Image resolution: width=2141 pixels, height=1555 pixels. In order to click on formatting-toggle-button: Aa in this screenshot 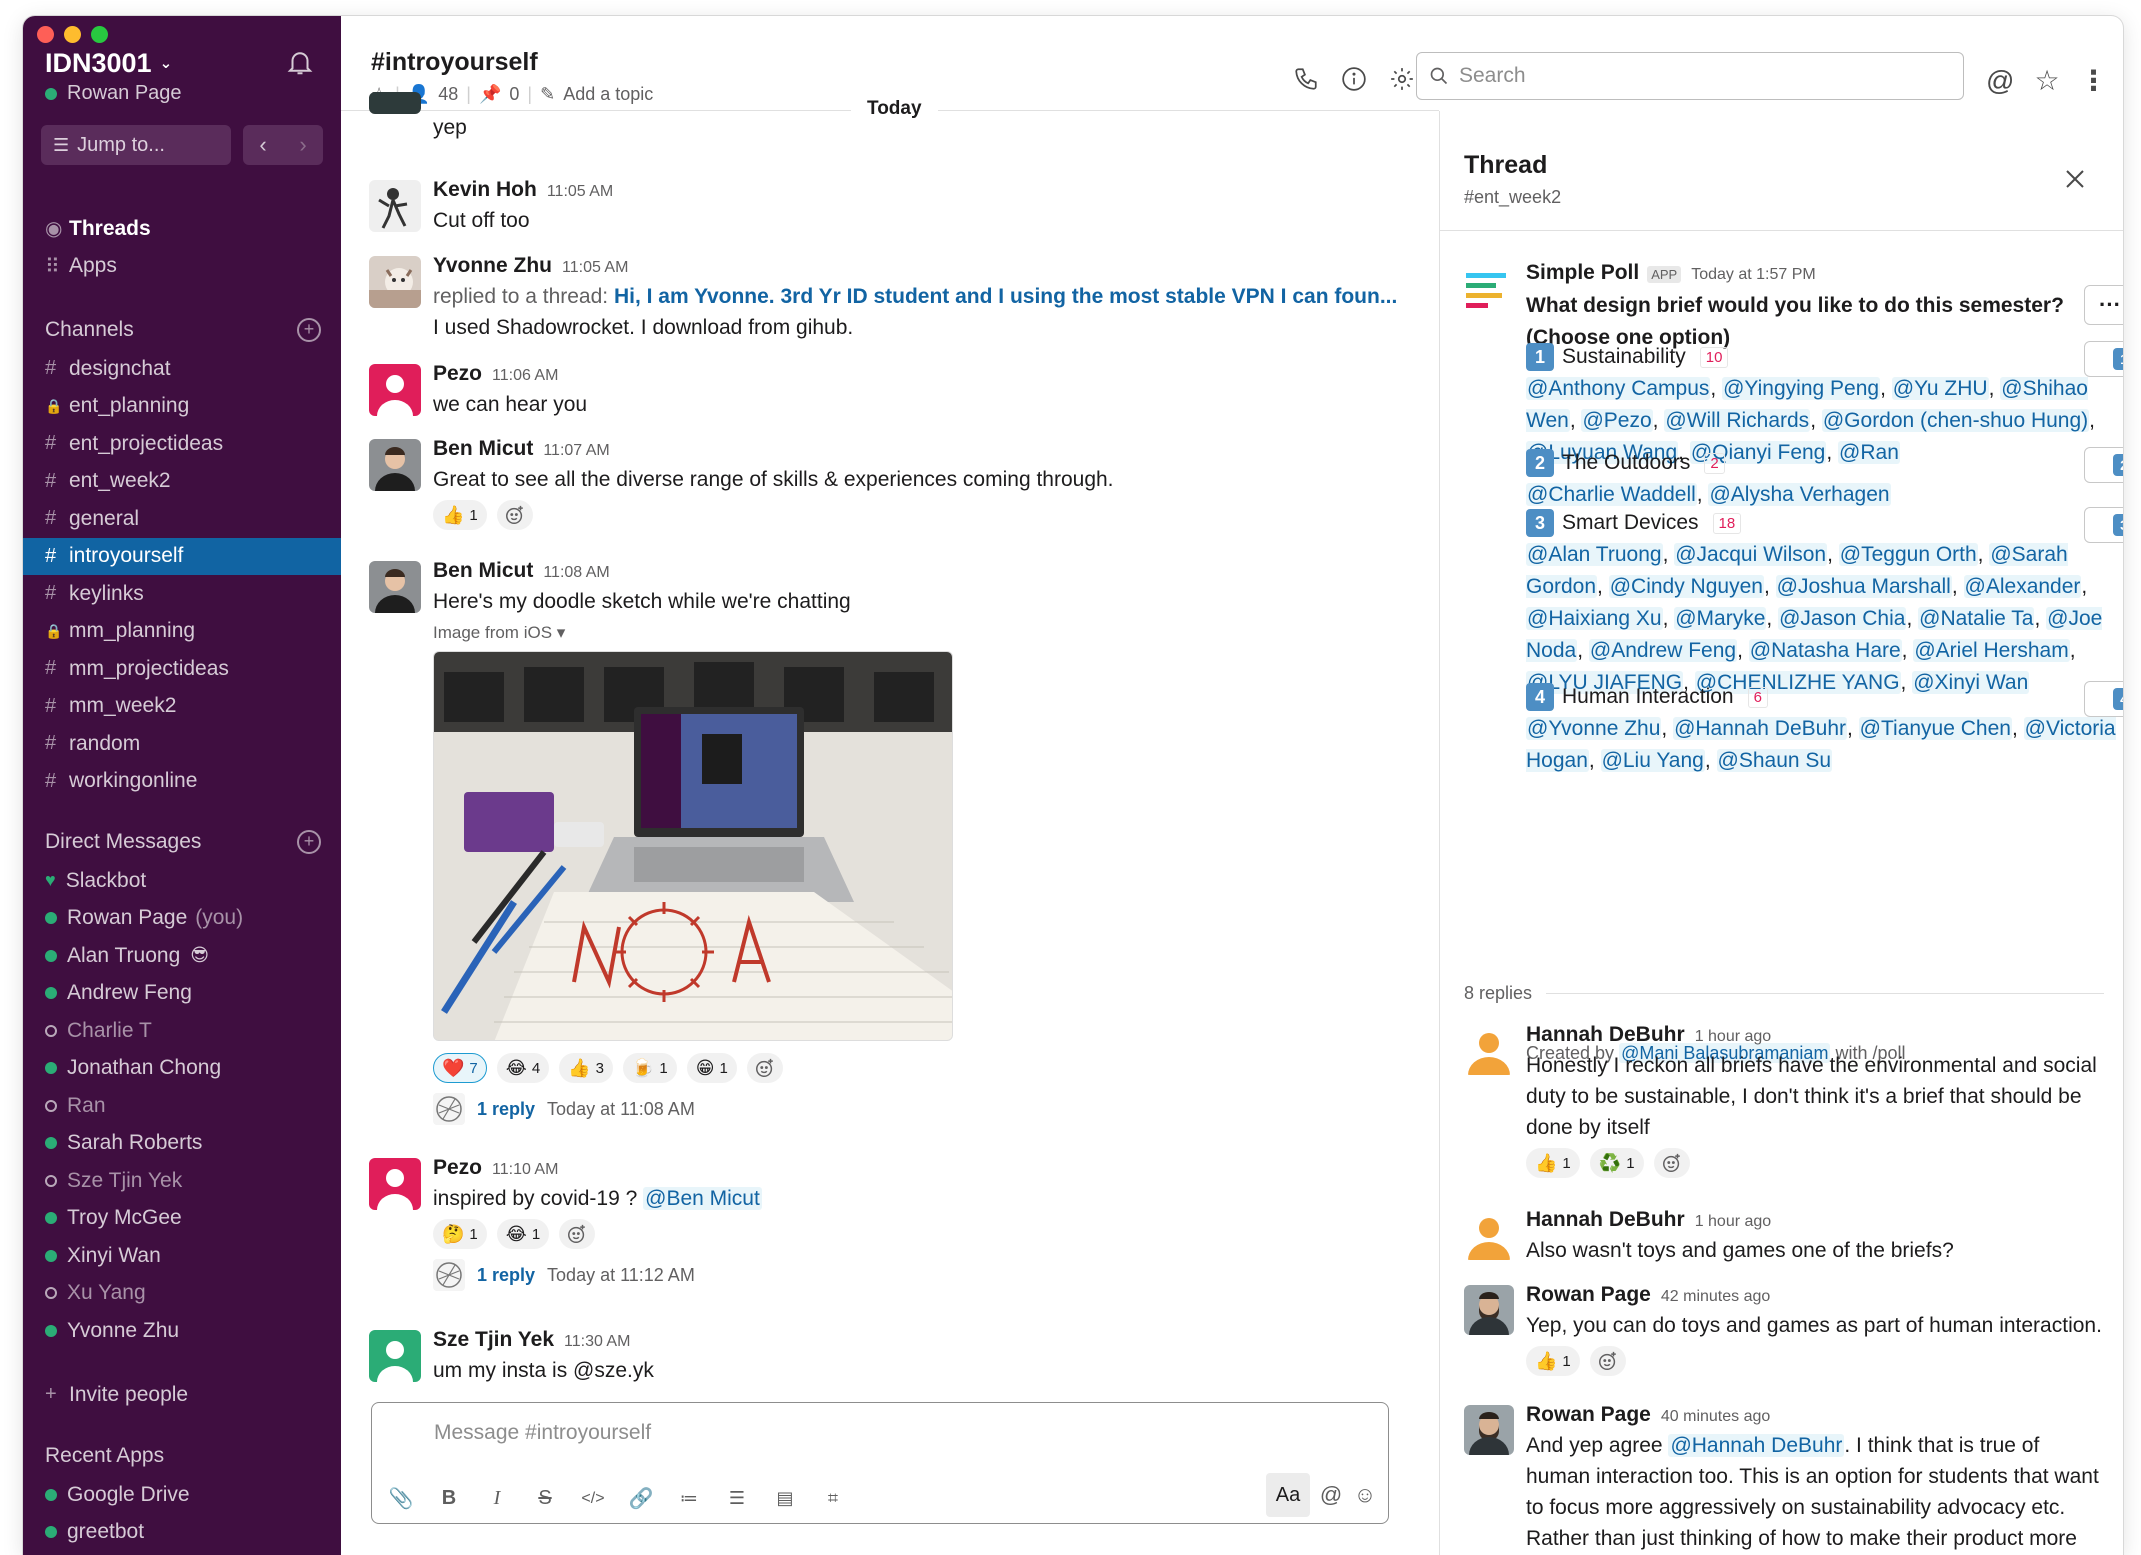, I will do `click(1288, 1495)`.